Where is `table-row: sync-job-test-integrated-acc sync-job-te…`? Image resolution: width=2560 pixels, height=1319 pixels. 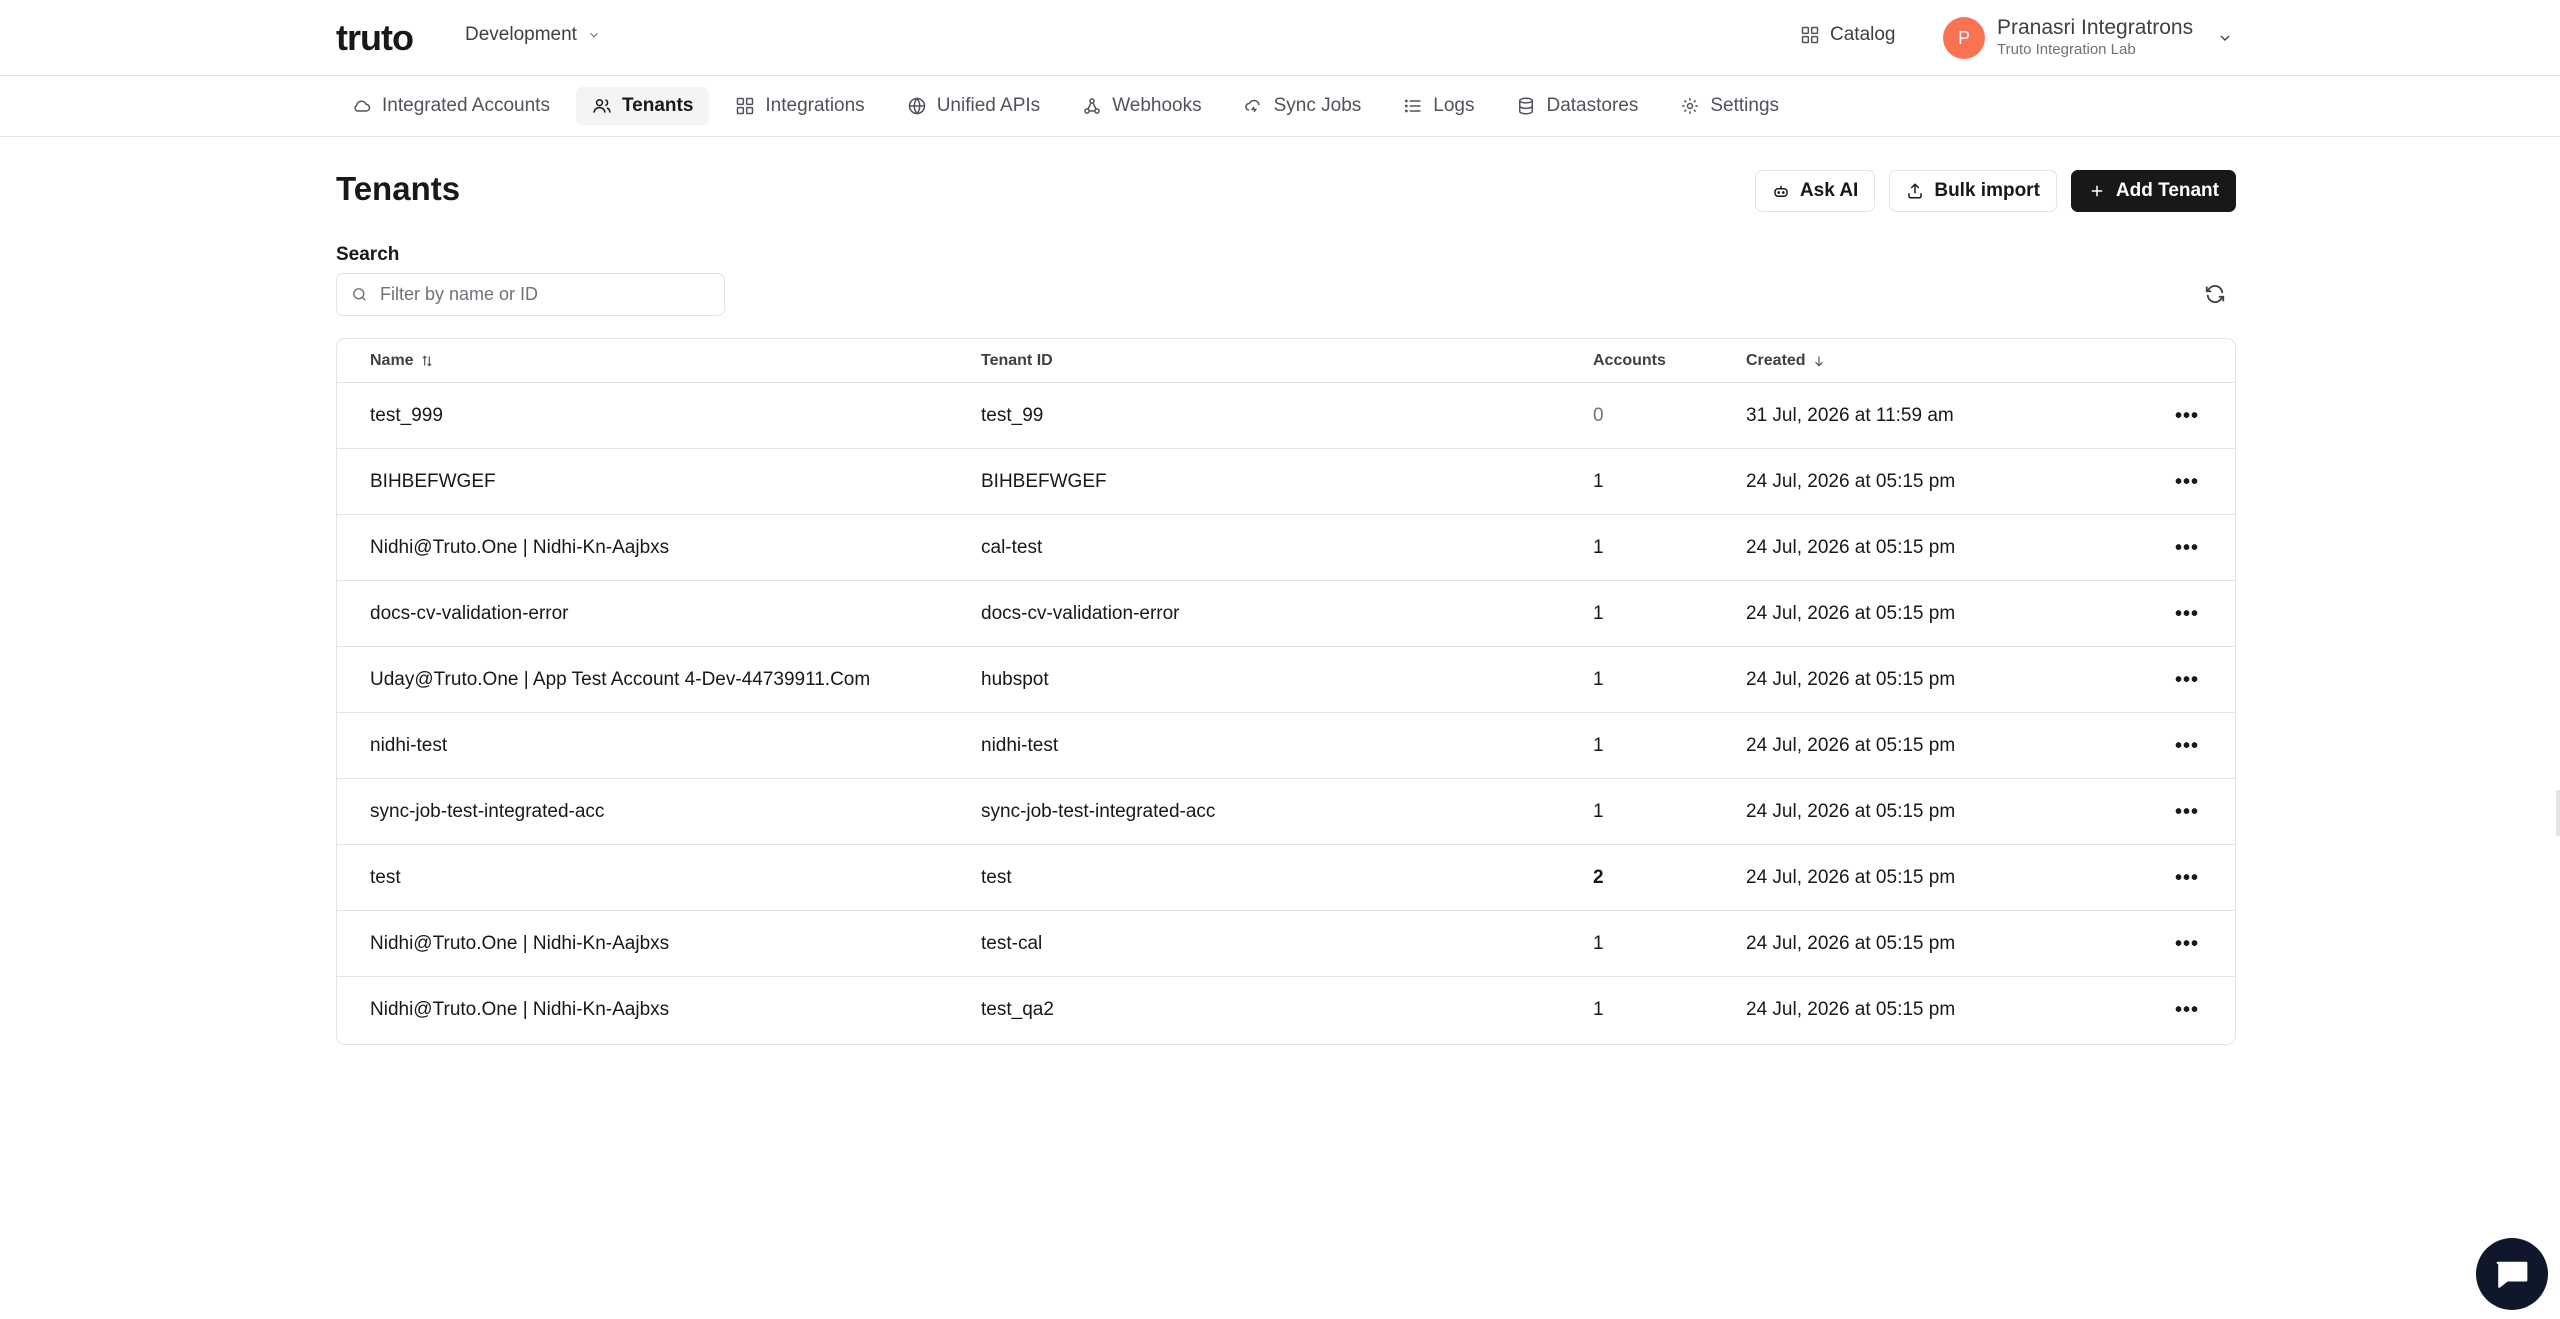 table-row: sync-job-test-integrated-acc sync-job-te… is located at coordinates (1286, 812).